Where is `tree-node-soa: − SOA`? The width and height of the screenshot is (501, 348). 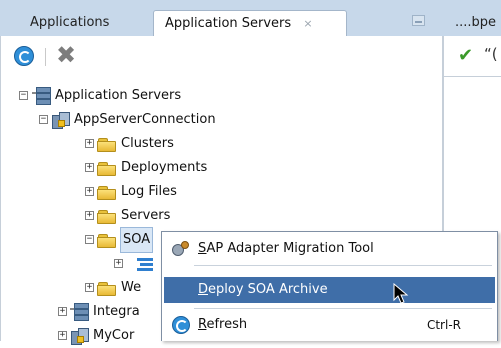 tree-node-soa: − SOA is located at coordinates (80, 240).